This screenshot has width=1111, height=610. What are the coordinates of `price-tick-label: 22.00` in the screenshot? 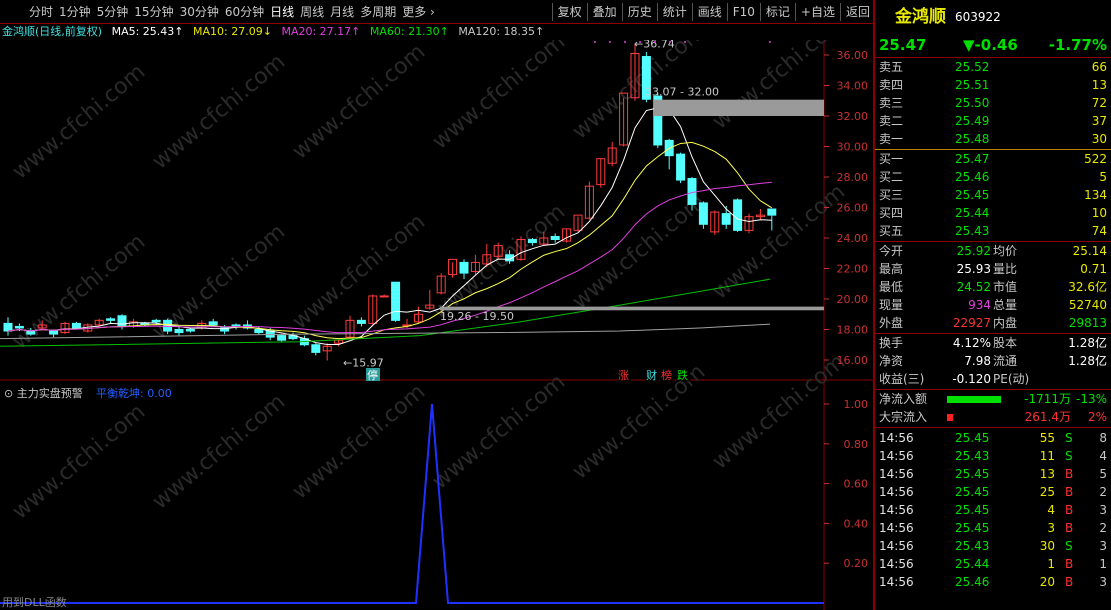 It's located at (853, 269).